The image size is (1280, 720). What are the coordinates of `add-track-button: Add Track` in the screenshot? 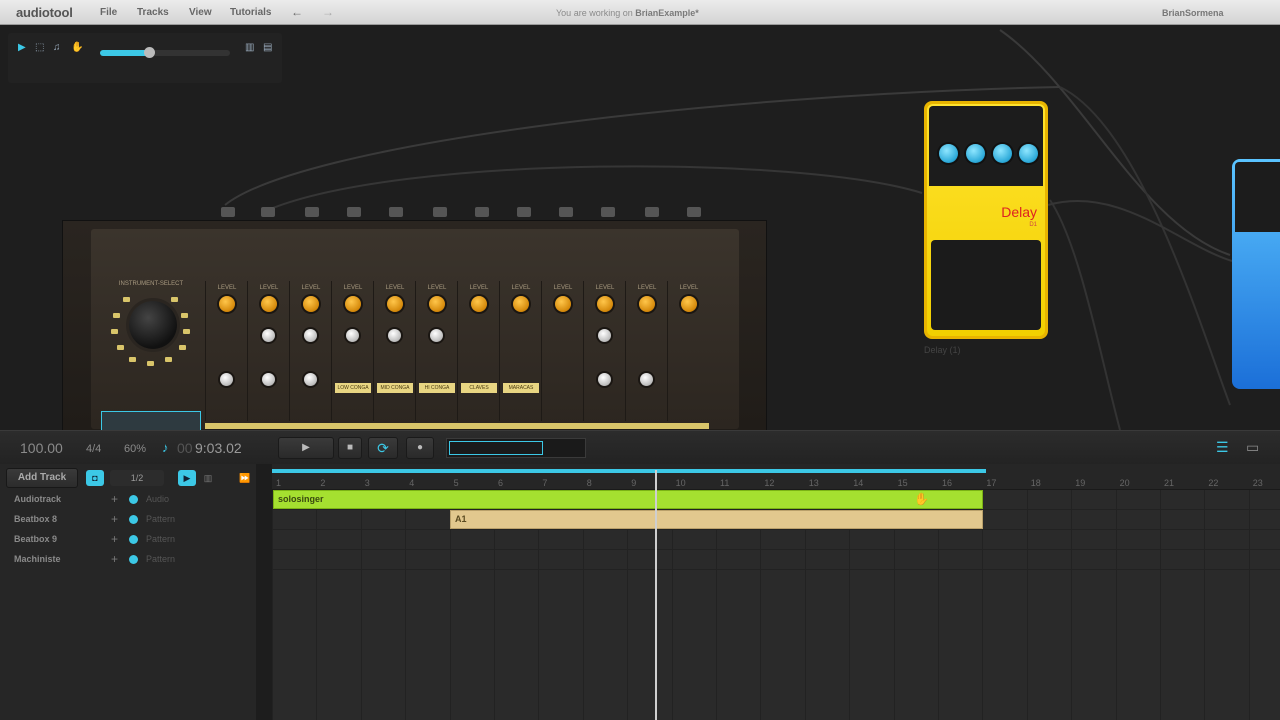 It's located at (42, 478).